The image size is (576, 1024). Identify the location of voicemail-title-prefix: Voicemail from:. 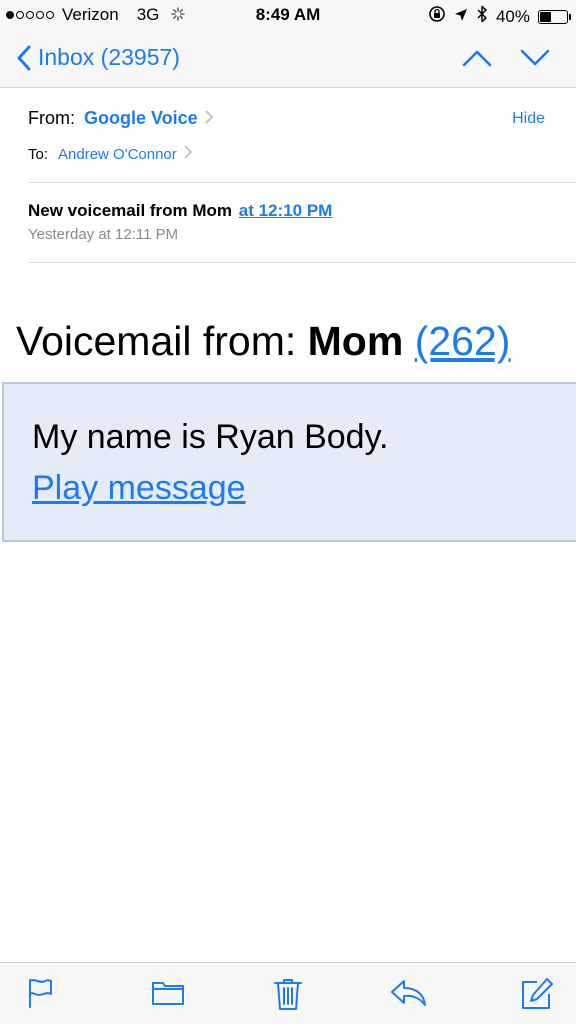
(162, 341).